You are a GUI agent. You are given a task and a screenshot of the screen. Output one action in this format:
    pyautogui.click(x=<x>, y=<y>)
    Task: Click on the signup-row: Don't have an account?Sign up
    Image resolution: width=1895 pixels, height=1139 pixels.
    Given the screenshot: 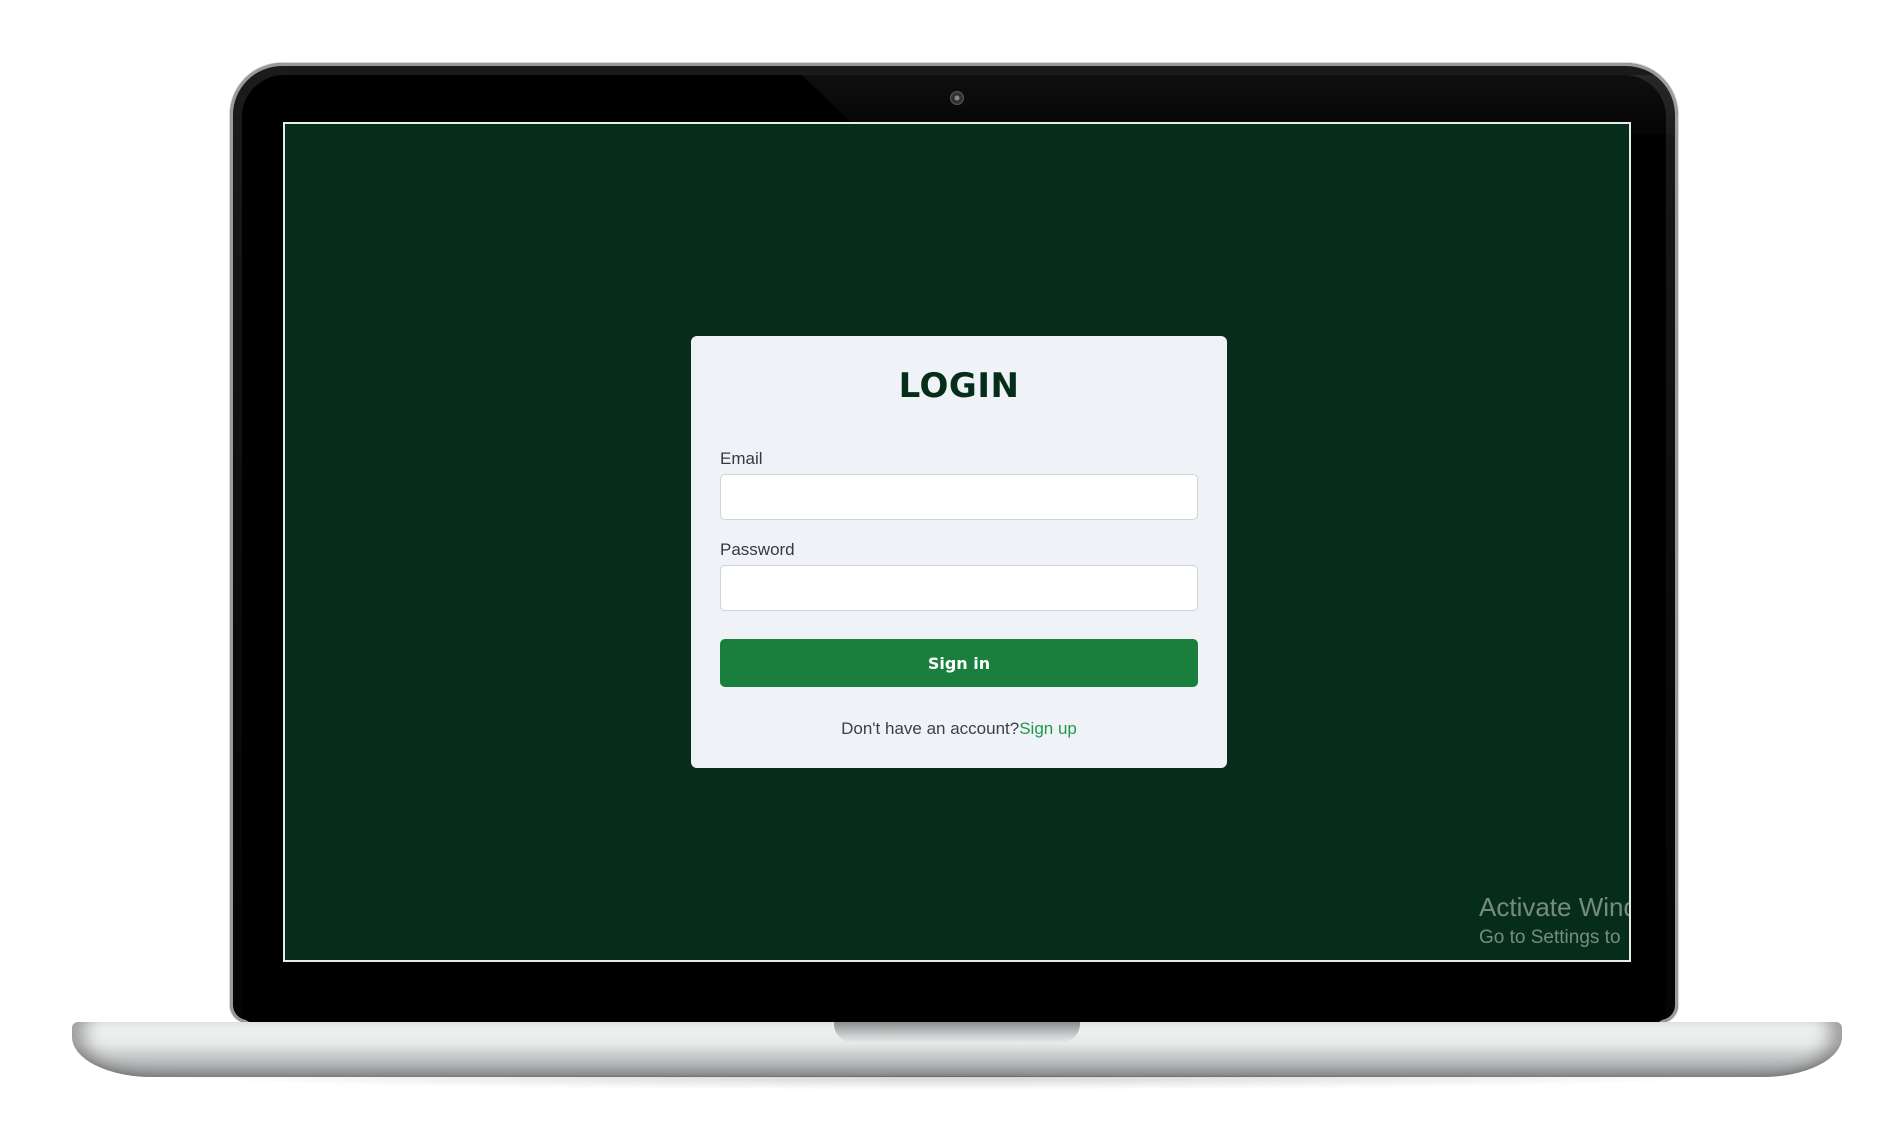 What is the action you would take?
    pyautogui.click(x=959, y=729)
    